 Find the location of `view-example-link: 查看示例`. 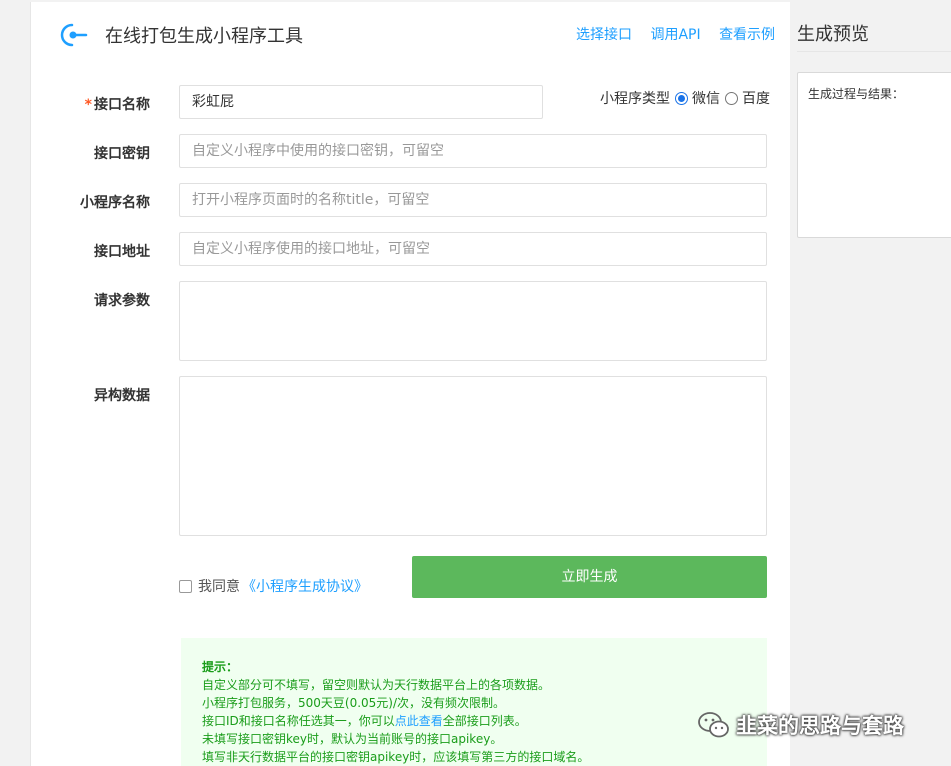

view-example-link: 查看示例 is located at coordinates (747, 35).